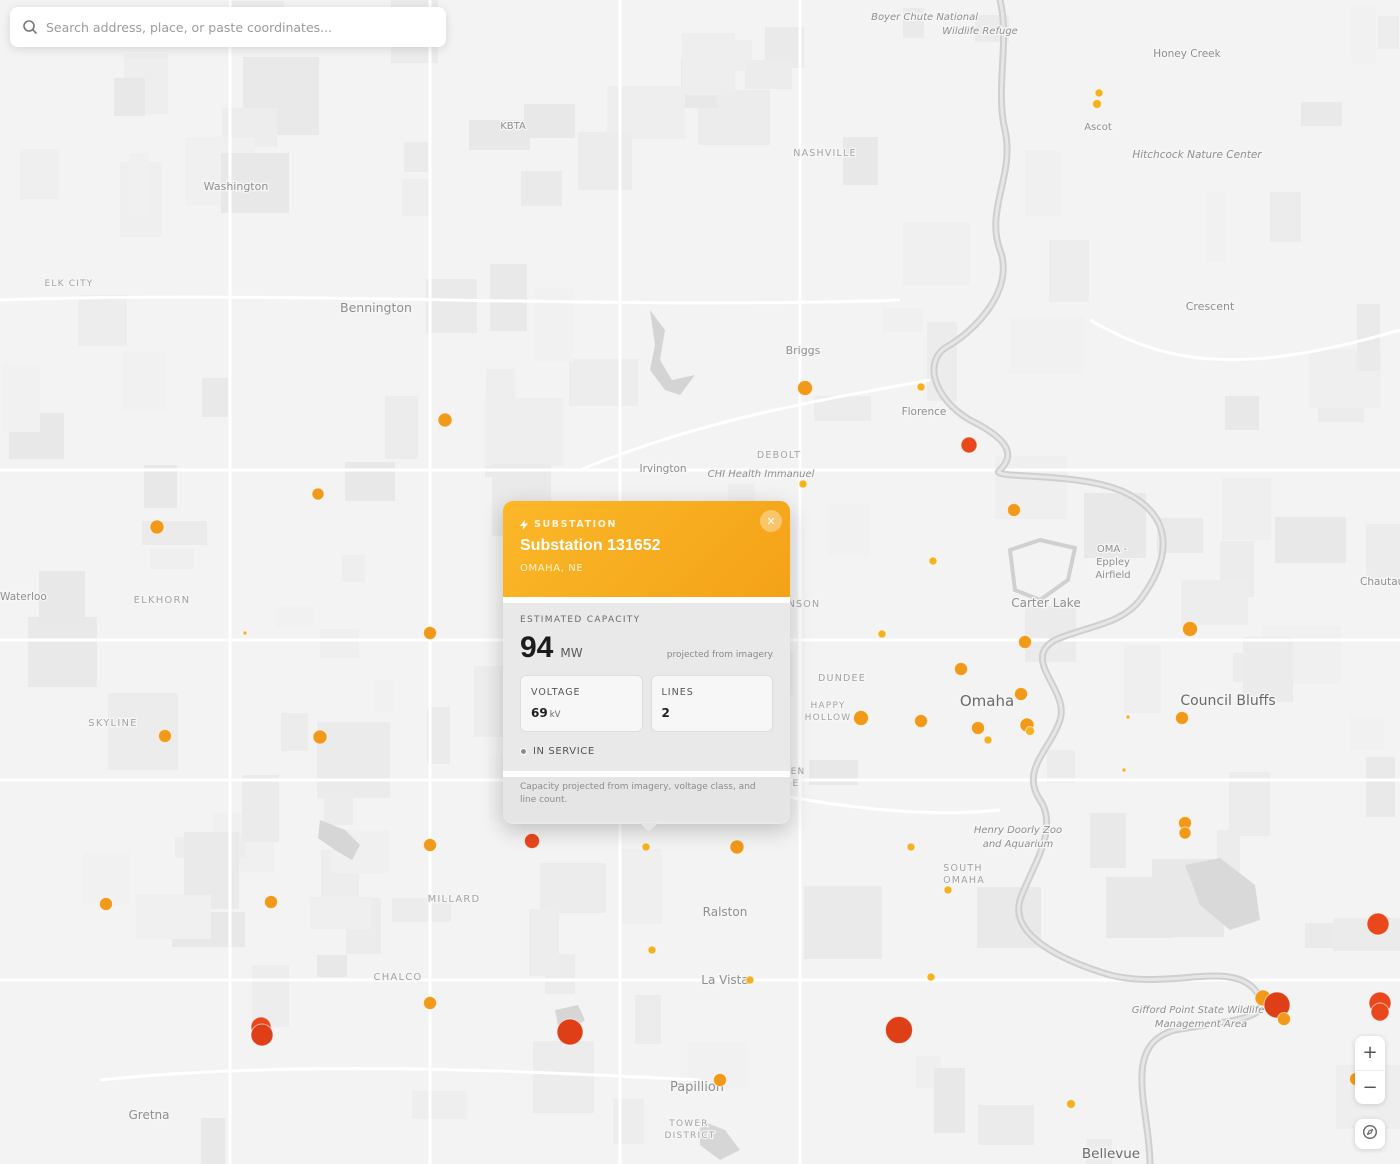 This screenshot has width=1400, height=1164. What do you see at coordinates (964, 880) in the screenshot?
I see `place-label: OMAHA` at bounding box center [964, 880].